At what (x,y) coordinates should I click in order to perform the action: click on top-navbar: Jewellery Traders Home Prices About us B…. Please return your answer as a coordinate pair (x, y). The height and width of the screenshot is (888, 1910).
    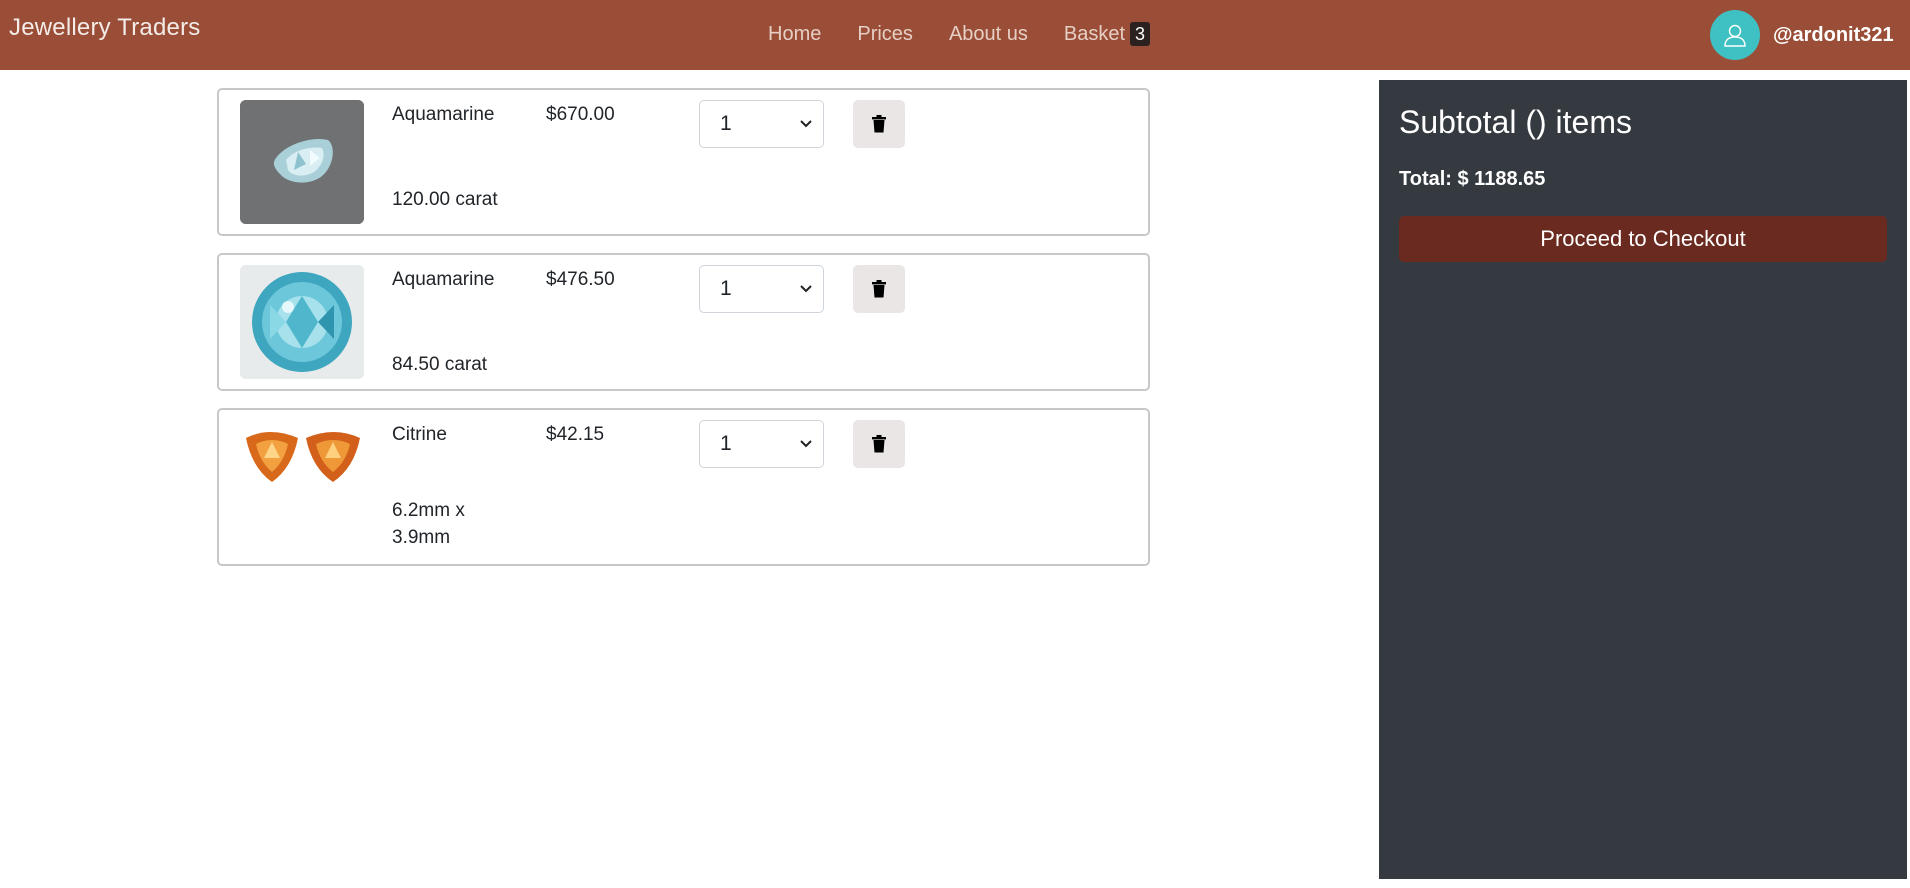
    Looking at the image, I should click on (955, 35).